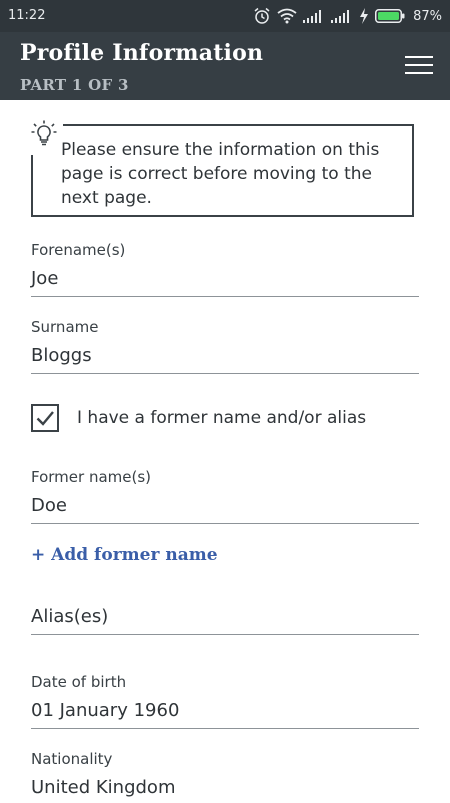 This screenshot has width=450, height=803. What do you see at coordinates (262, 16) in the screenshot?
I see `alarm-icon` at bounding box center [262, 16].